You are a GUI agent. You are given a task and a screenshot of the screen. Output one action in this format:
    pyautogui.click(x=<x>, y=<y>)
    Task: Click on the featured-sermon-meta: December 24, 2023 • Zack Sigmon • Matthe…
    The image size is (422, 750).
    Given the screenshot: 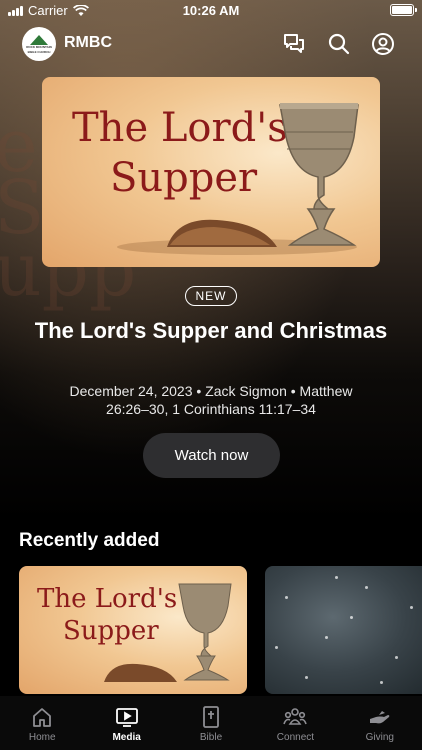 What is the action you would take?
    pyautogui.click(x=211, y=400)
    